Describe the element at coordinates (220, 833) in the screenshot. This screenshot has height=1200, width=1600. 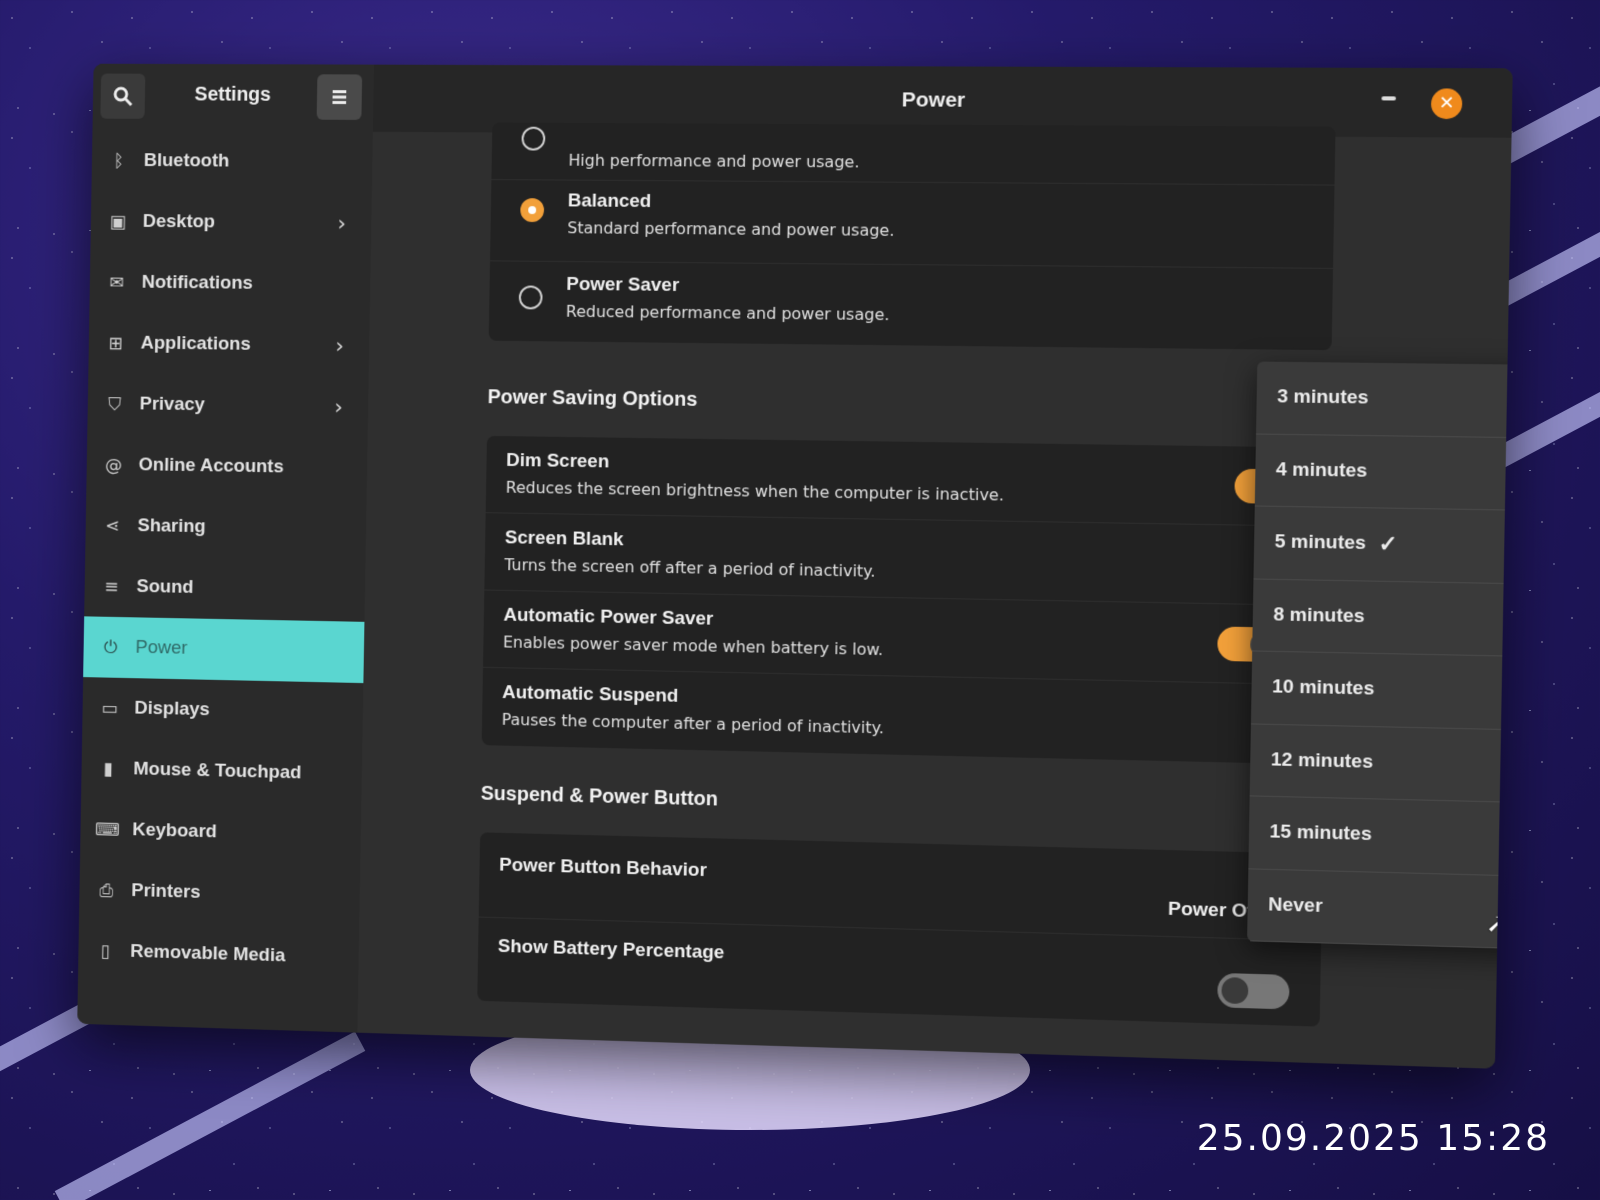
I see `sidebar-item-keyboard: ⌨ Keyboard` at that location.